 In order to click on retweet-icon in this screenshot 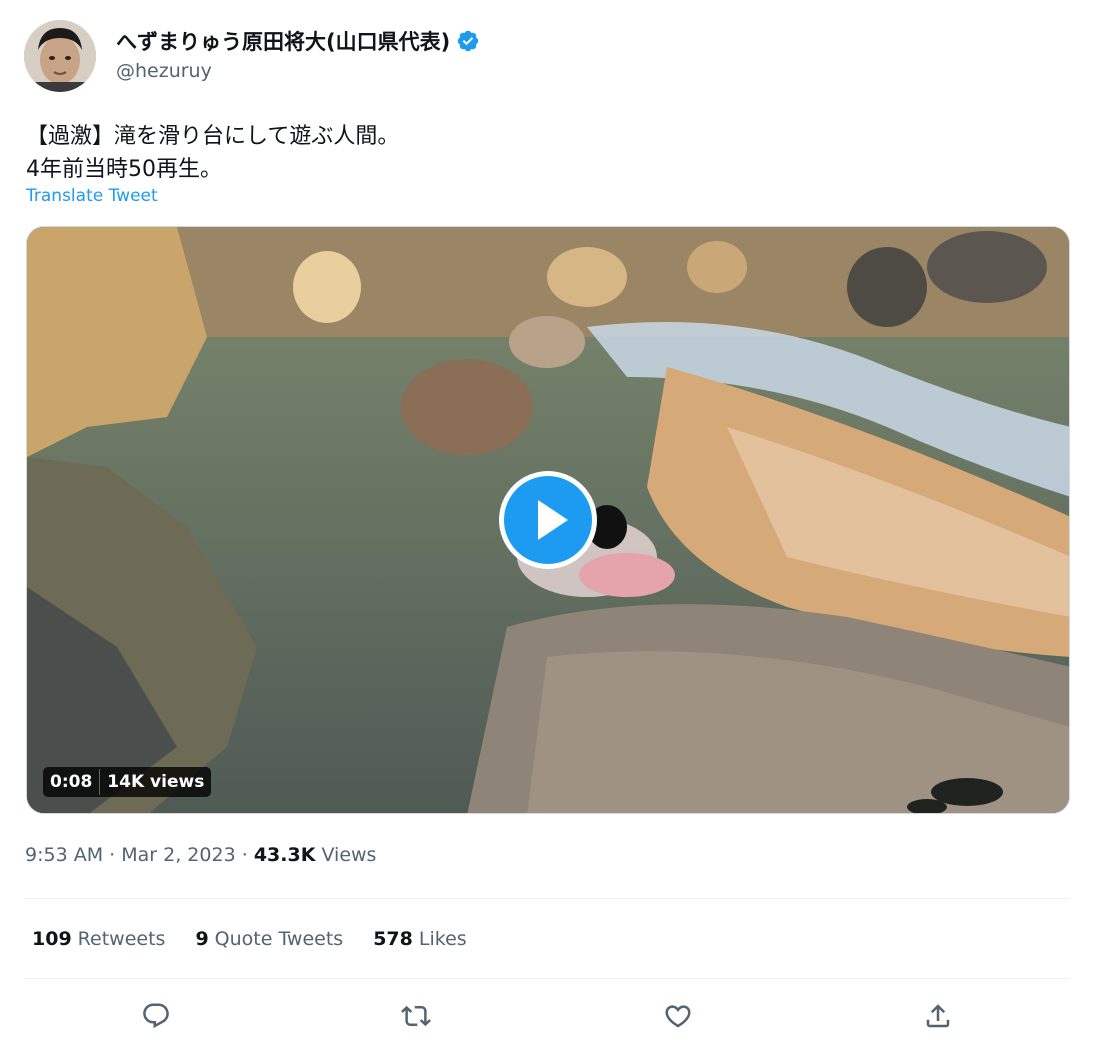, I will do `click(416, 1016)`.